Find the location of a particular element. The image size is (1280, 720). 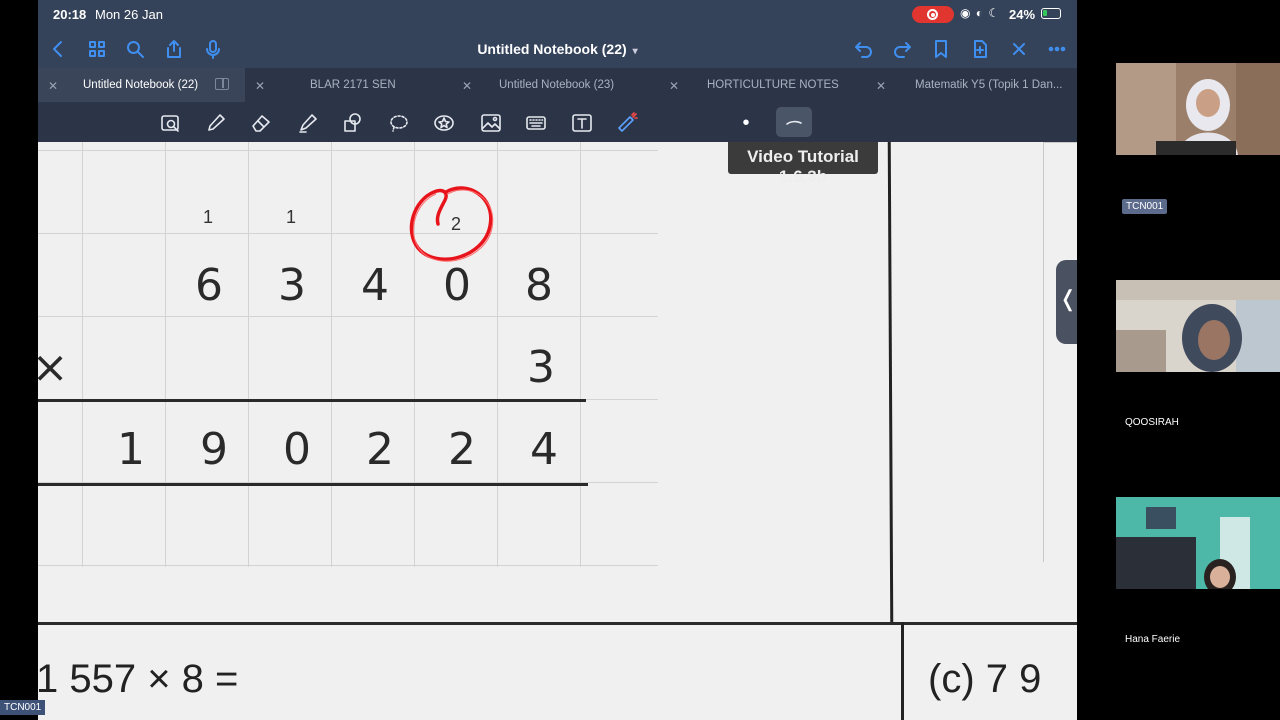

keyboard-icon is located at coordinates (536, 123).